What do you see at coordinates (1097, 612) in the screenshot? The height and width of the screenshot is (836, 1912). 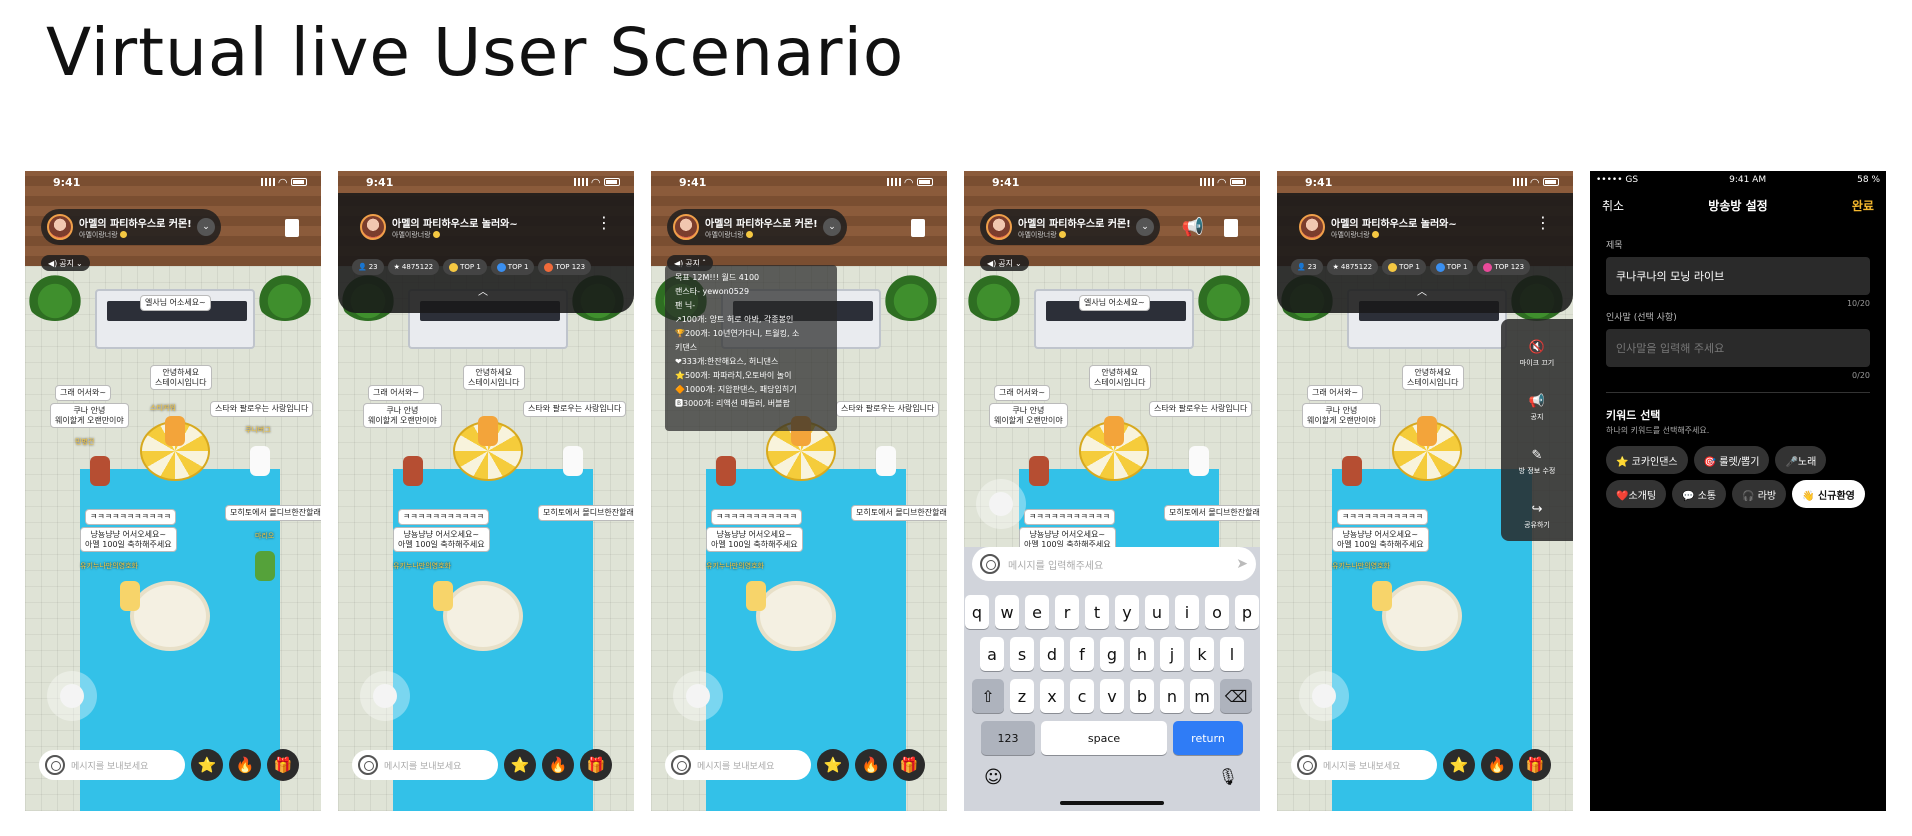 I see `key: t` at bounding box center [1097, 612].